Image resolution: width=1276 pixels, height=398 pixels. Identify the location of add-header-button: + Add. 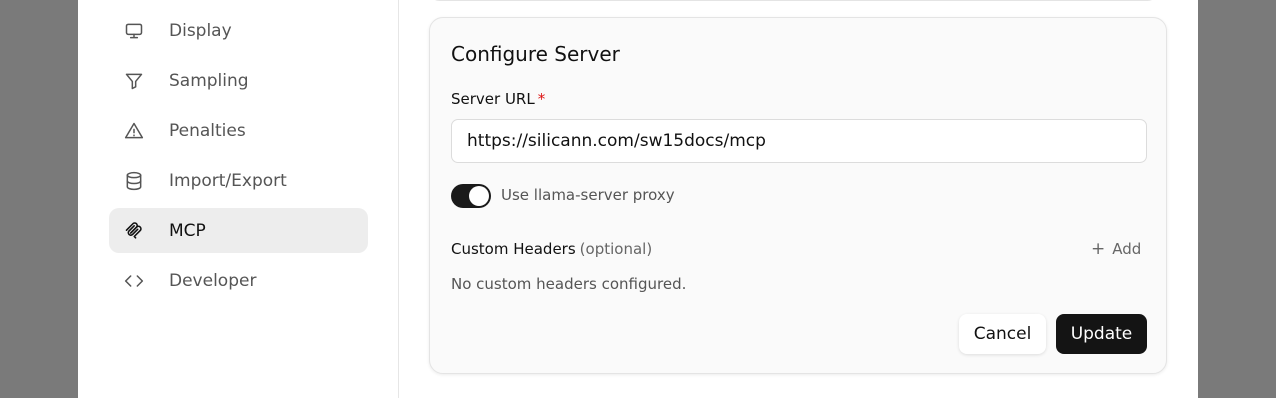
(1116, 249).